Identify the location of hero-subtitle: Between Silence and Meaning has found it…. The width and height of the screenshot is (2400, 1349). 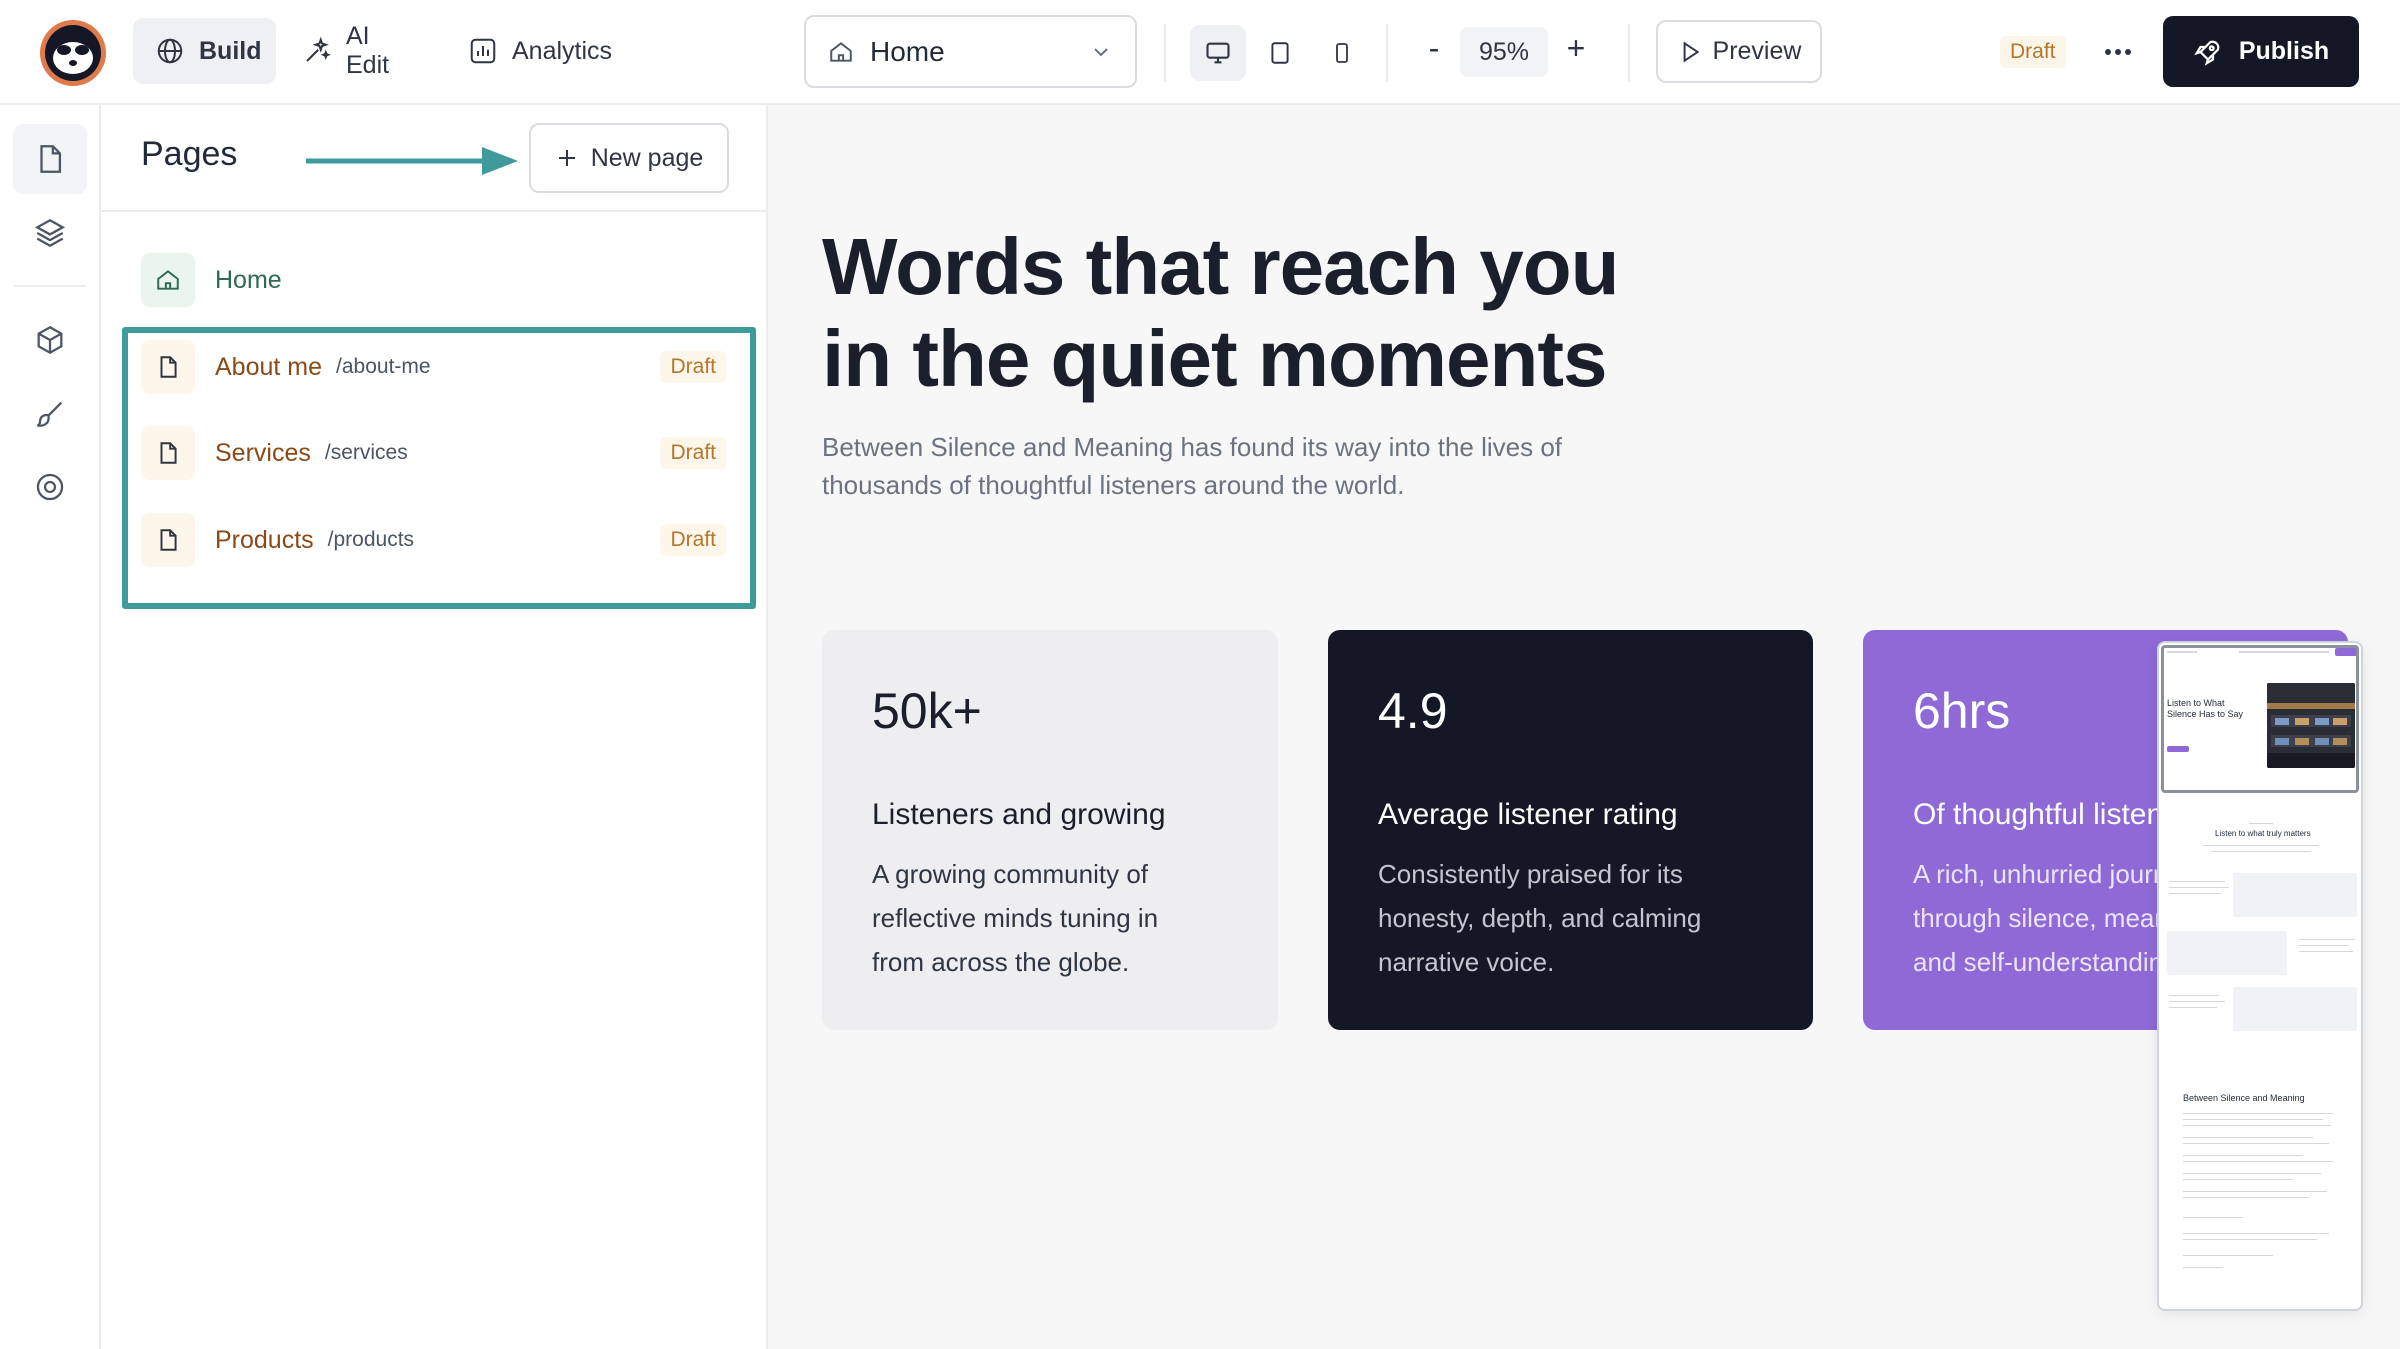
(1202, 466).